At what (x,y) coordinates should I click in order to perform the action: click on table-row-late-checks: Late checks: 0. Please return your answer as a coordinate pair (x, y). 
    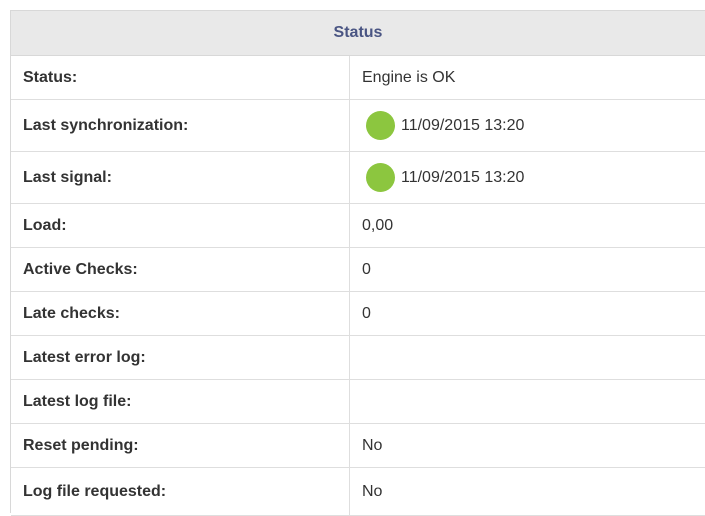
    Looking at the image, I should click on (358, 314).